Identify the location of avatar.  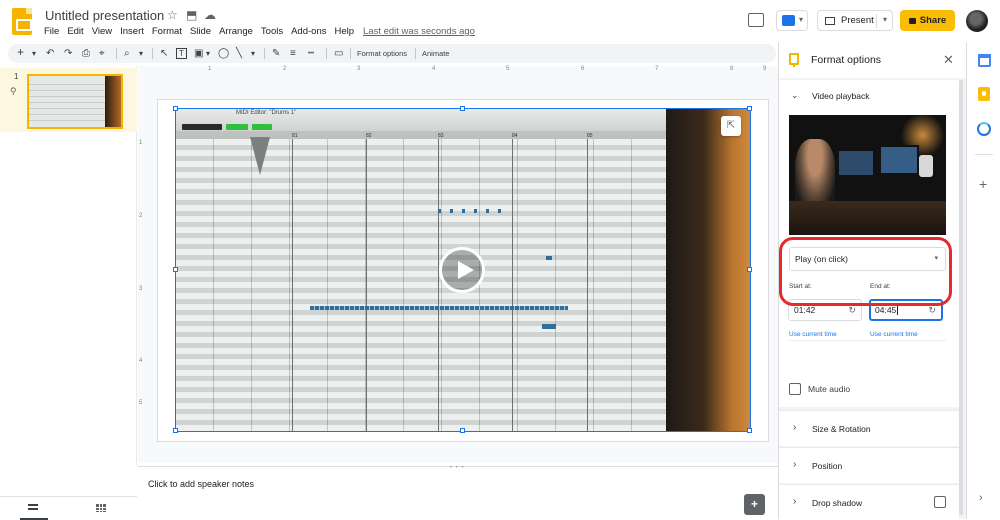
(977, 21).